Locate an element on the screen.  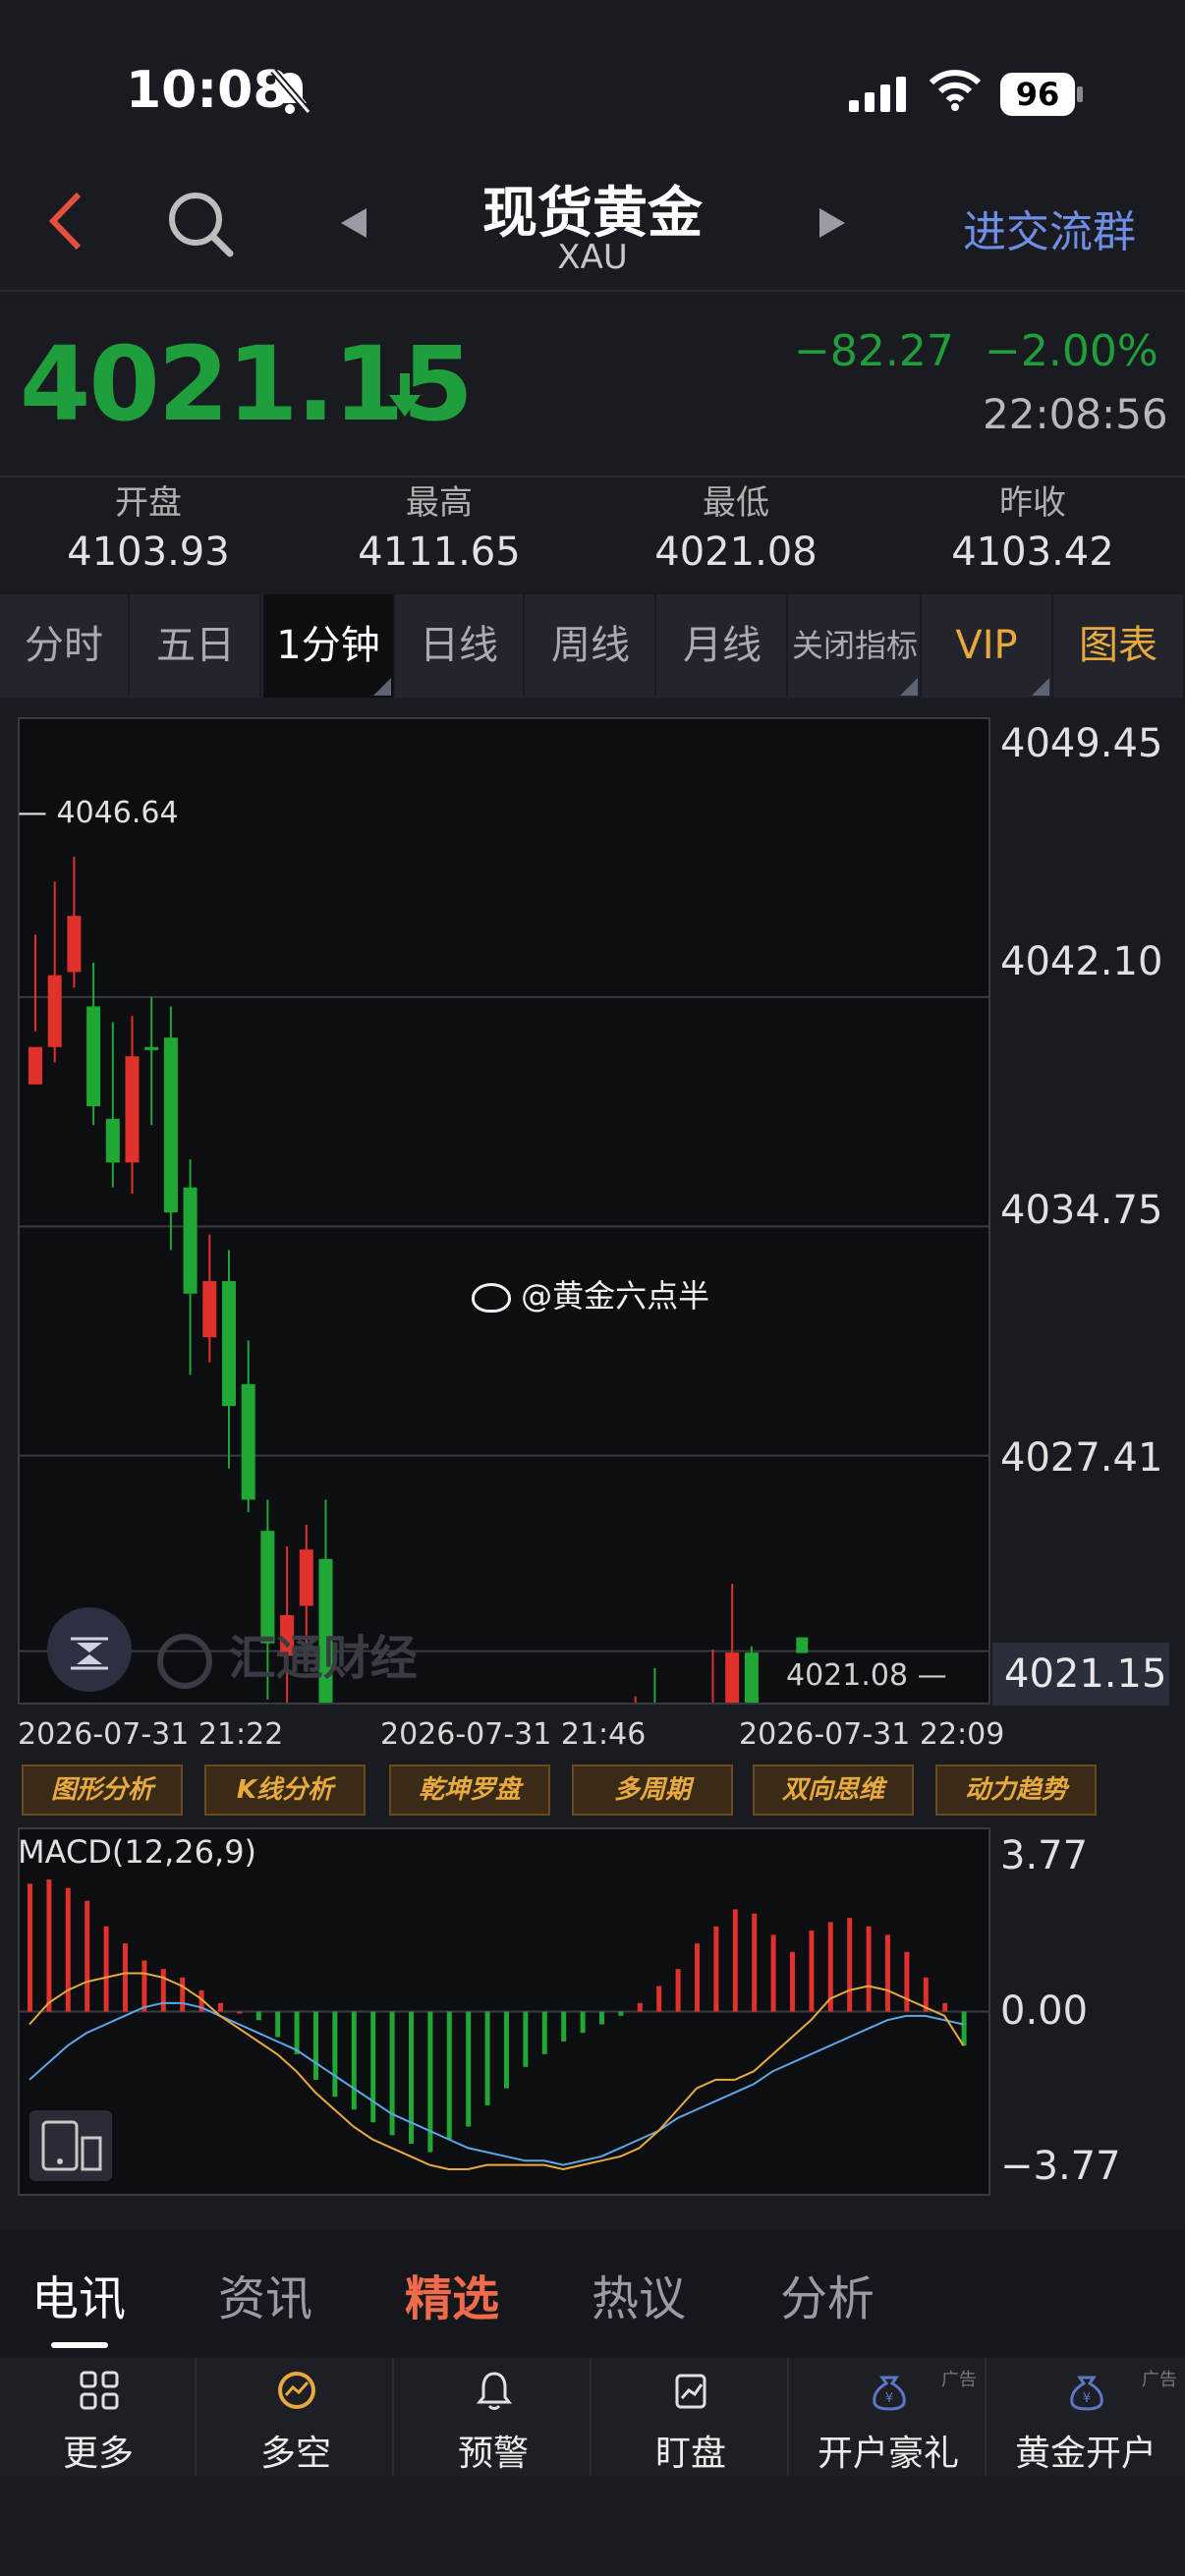
price-down-icon is located at coordinates (405, 395).